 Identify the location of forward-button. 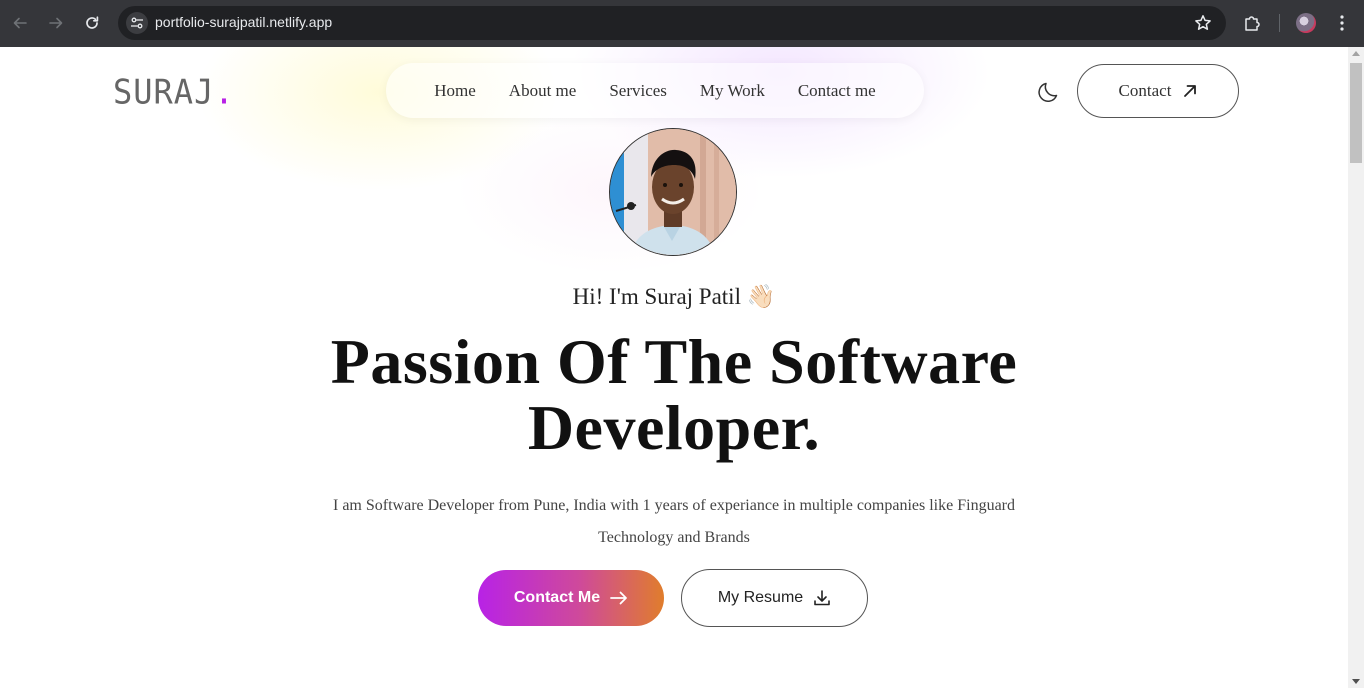
(56, 23).